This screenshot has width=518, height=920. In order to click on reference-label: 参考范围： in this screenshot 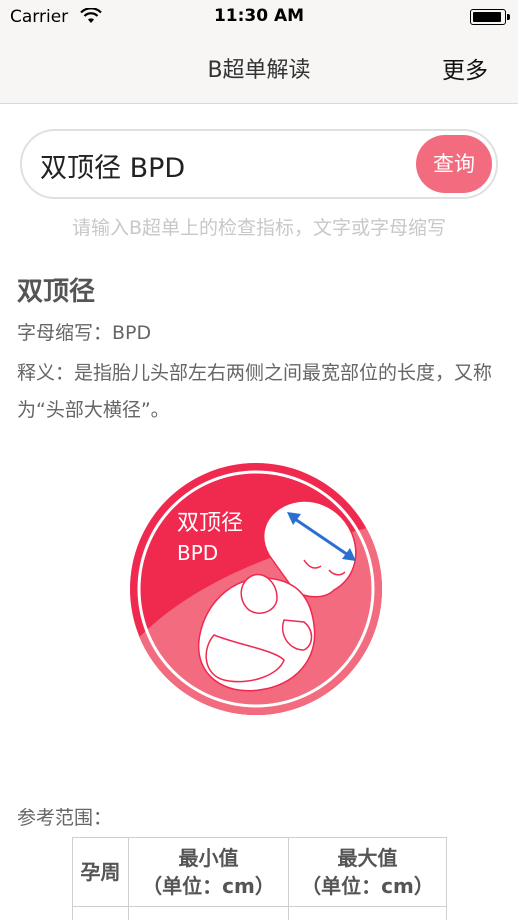, I will do `click(65, 818)`.